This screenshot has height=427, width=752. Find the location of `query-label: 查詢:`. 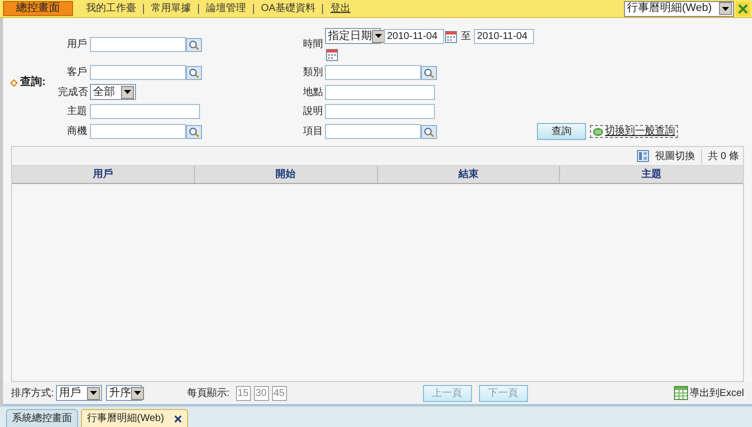

query-label: 查詢: is located at coordinates (33, 82).